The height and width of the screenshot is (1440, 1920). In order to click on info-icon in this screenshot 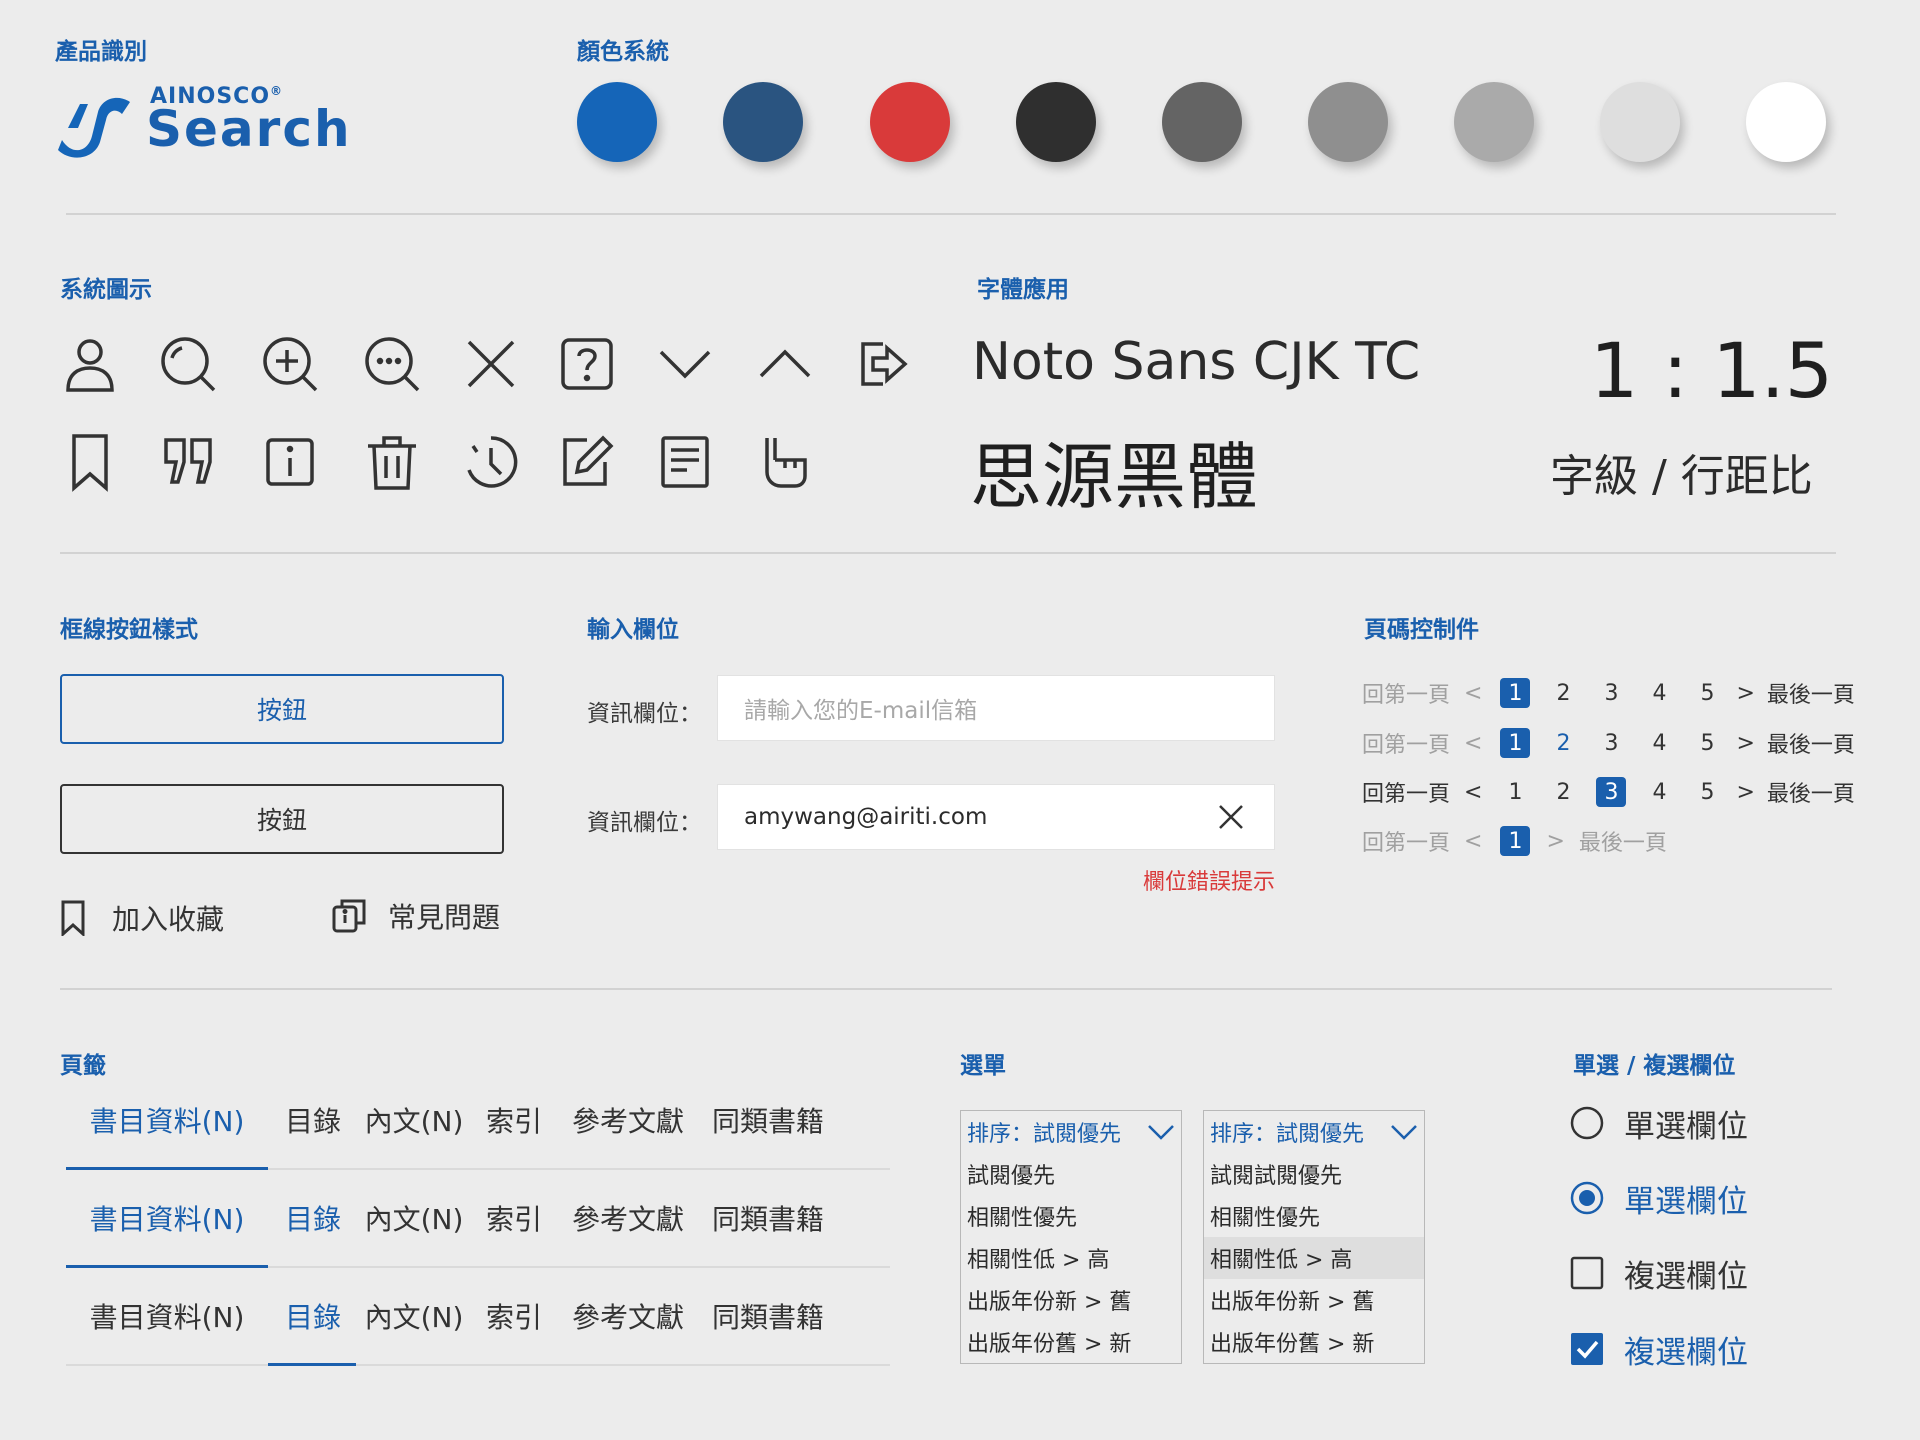, I will do `click(290, 462)`.